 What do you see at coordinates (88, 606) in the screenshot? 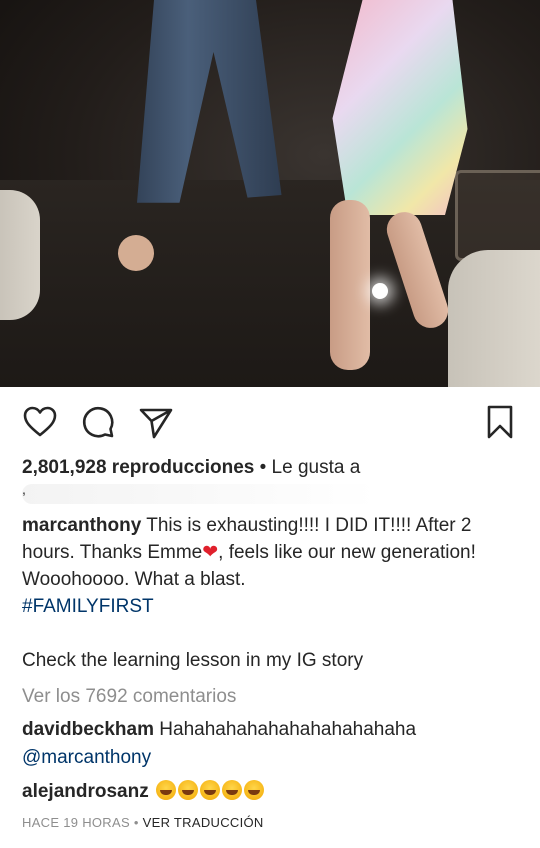
I see `hashtag-link: #FAMILYFIRST` at bounding box center [88, 606].